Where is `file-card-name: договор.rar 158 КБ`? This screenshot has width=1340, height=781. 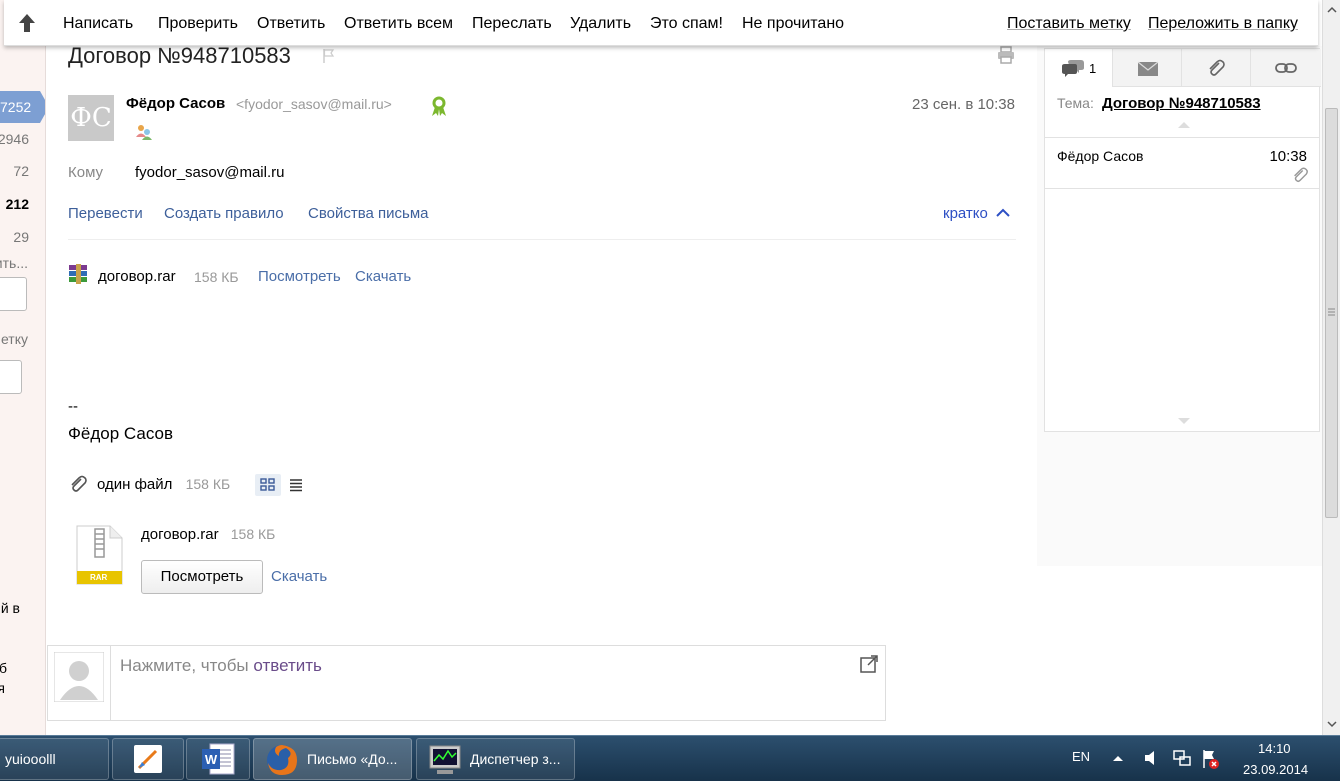
file-card-name: договор.rar 158 КБ is located at coordinates (208, 534).